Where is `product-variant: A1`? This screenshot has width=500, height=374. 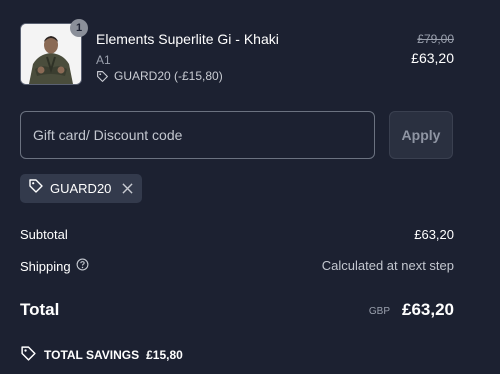
product-variant: A1 is located at coordinates (103, 60).